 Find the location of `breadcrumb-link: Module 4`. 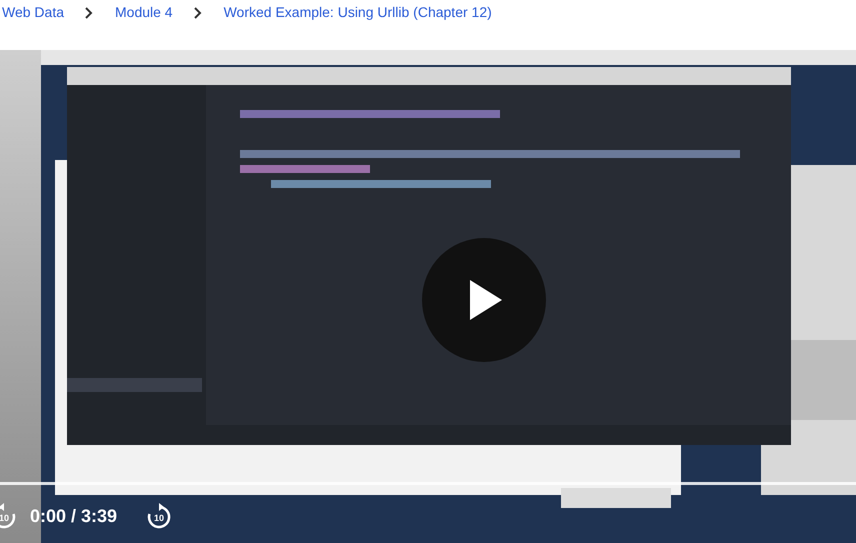

breadcrumb-link: Module 4 is located at coordinates (144, 12).